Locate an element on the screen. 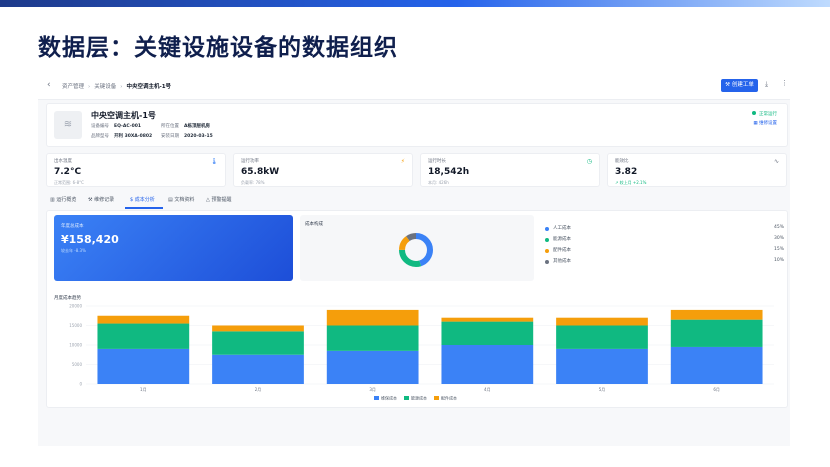 The height and width of the screenshot is (467, 830). field-install-date: 安装日期 2020-03-15 is located at coordinates (187, 136).